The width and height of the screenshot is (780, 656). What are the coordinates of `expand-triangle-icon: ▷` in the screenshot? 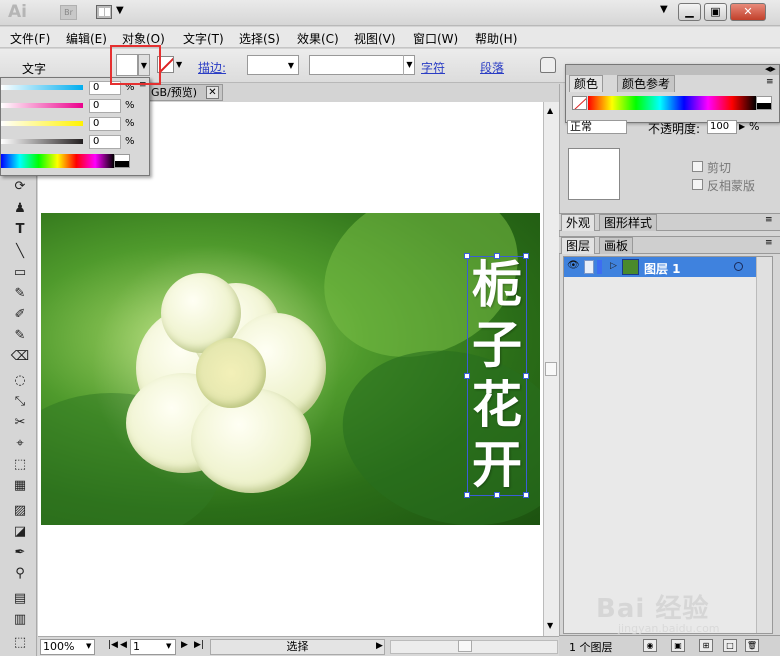 It's located at (613, 266).